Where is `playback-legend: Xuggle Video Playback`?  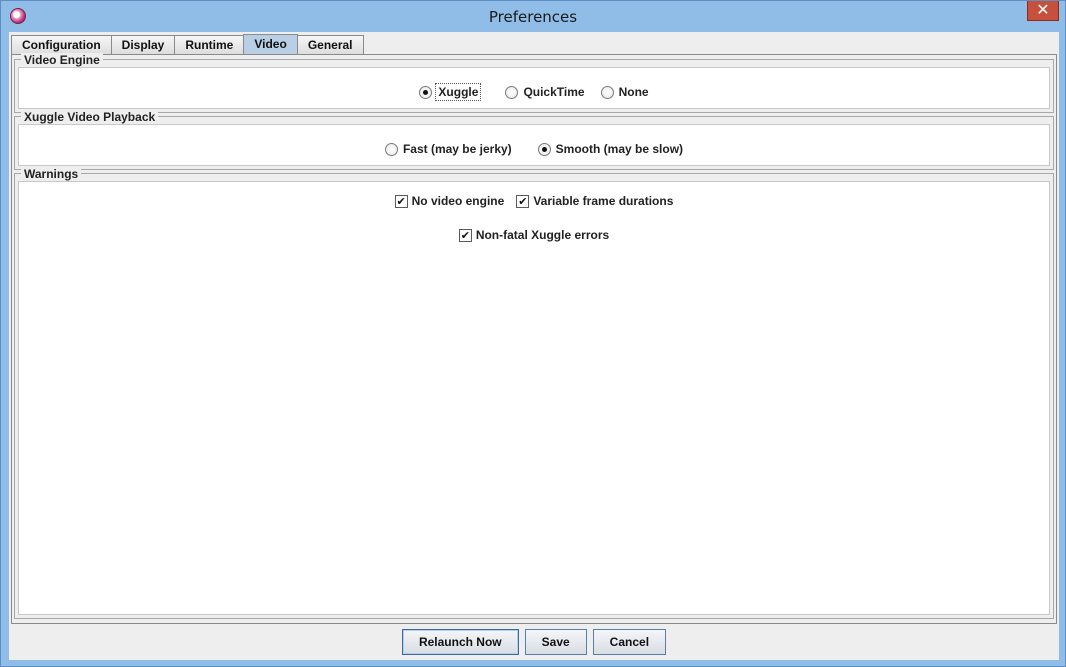
playback-legend: Xuggle Video Playback is located at coordinates (90, 117).